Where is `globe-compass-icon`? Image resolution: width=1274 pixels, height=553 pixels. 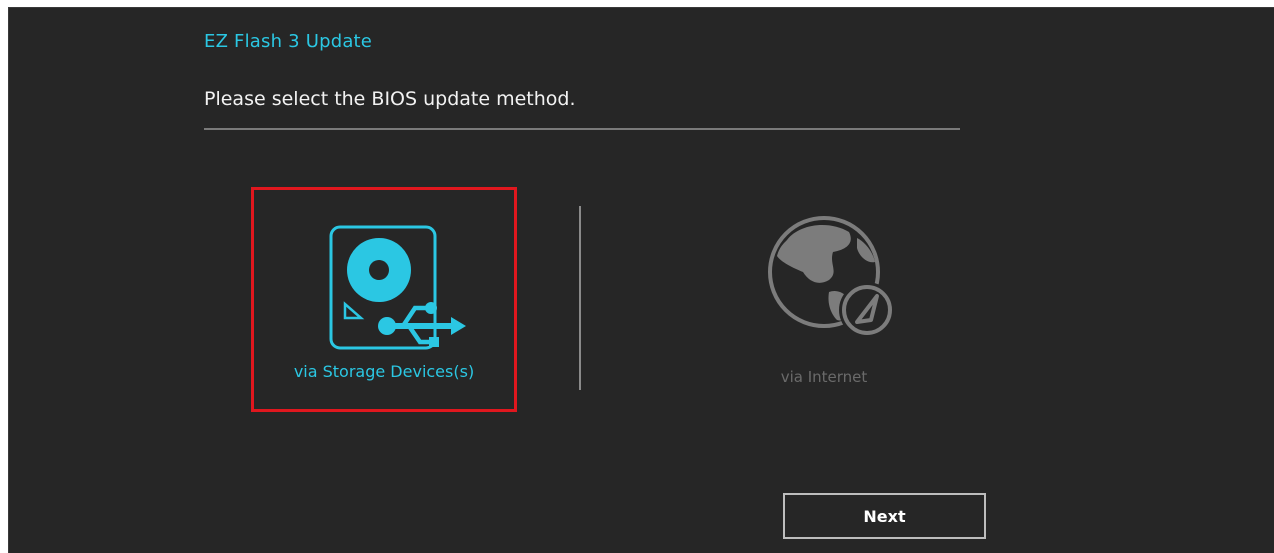
globe-compass-icon is located at coordinates (831, 277).